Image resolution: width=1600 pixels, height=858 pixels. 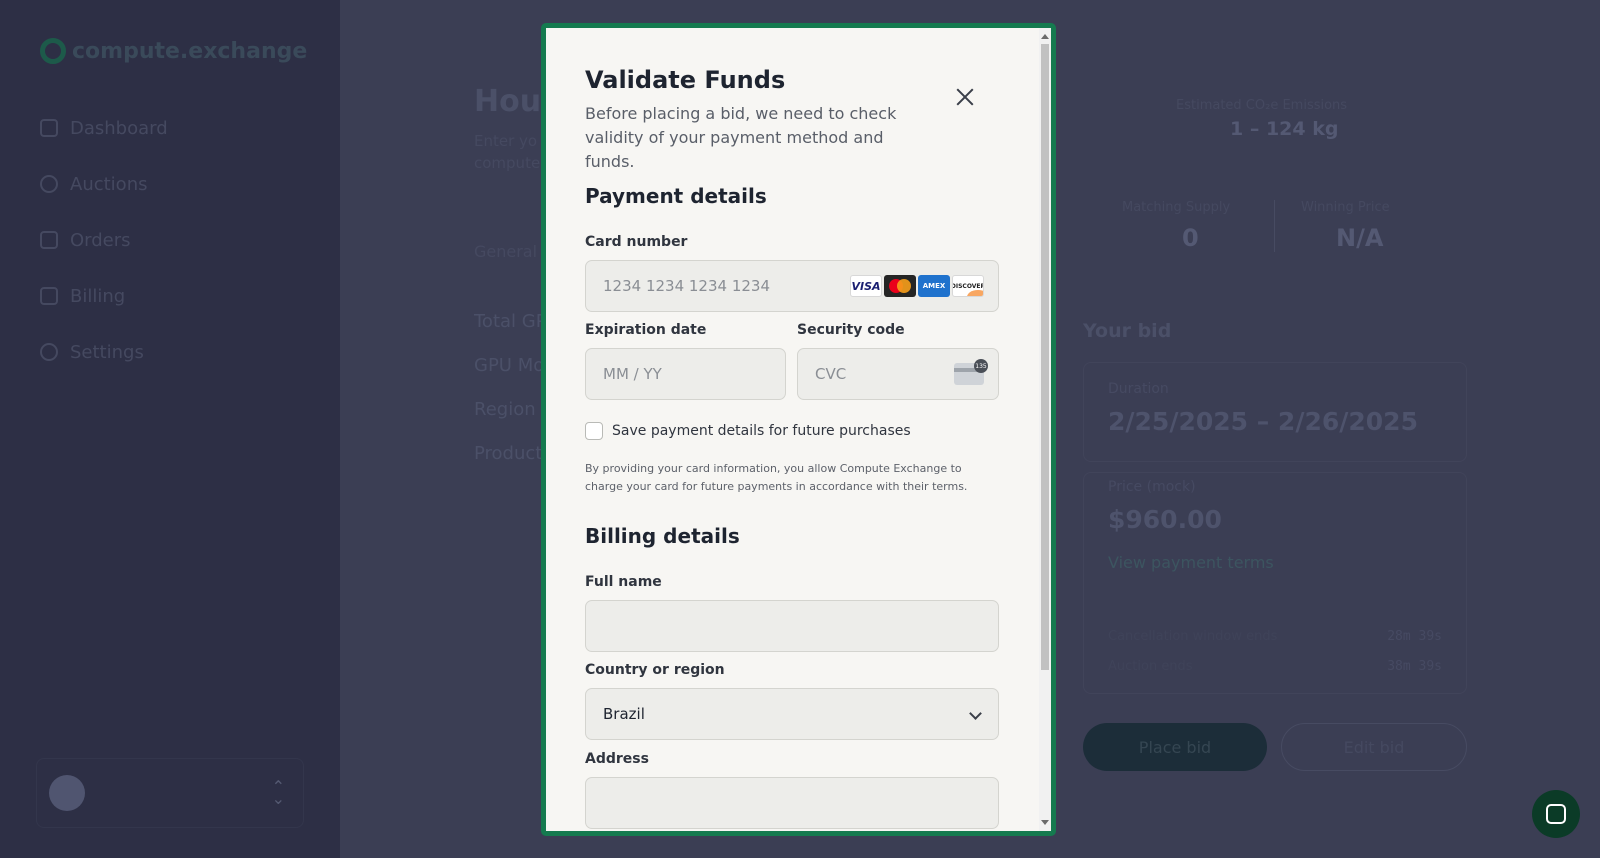 What do you see at coordinates (831, 374) in the screenshot?
I see `security-code-placeholder: CVC` at bounding box center [831, 374].